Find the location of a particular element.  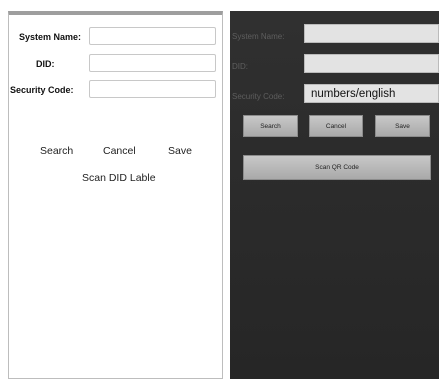

scan-did-label-button: Scan DID Lable is located at coordinates (119, 178).